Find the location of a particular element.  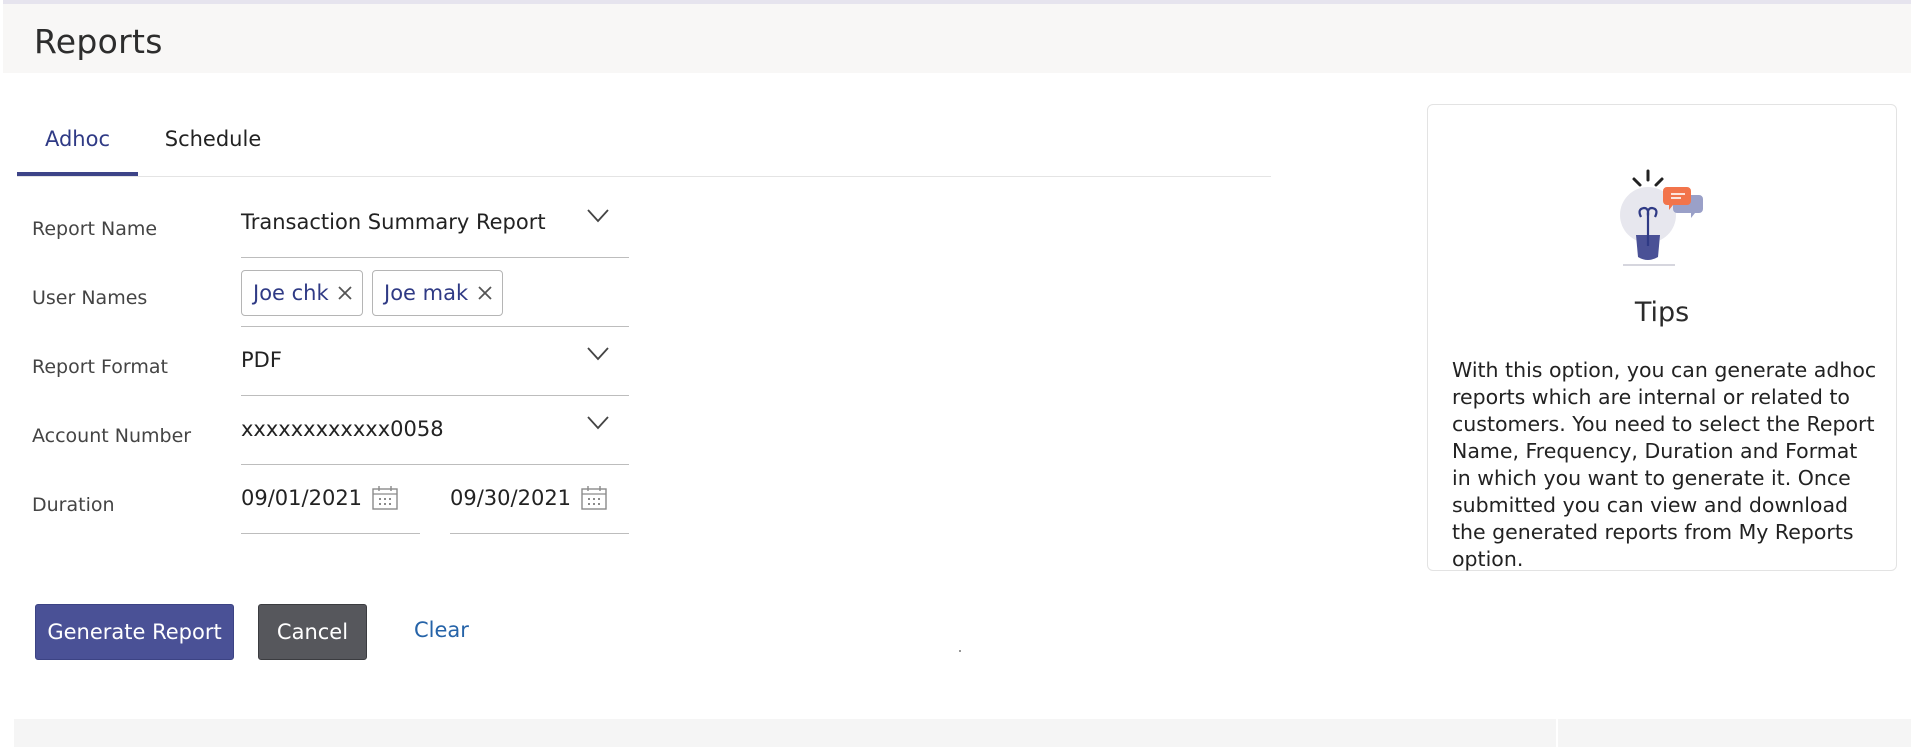

user-names-multiselect: Joe chk Joe mak is located at coordinates (435, 292).